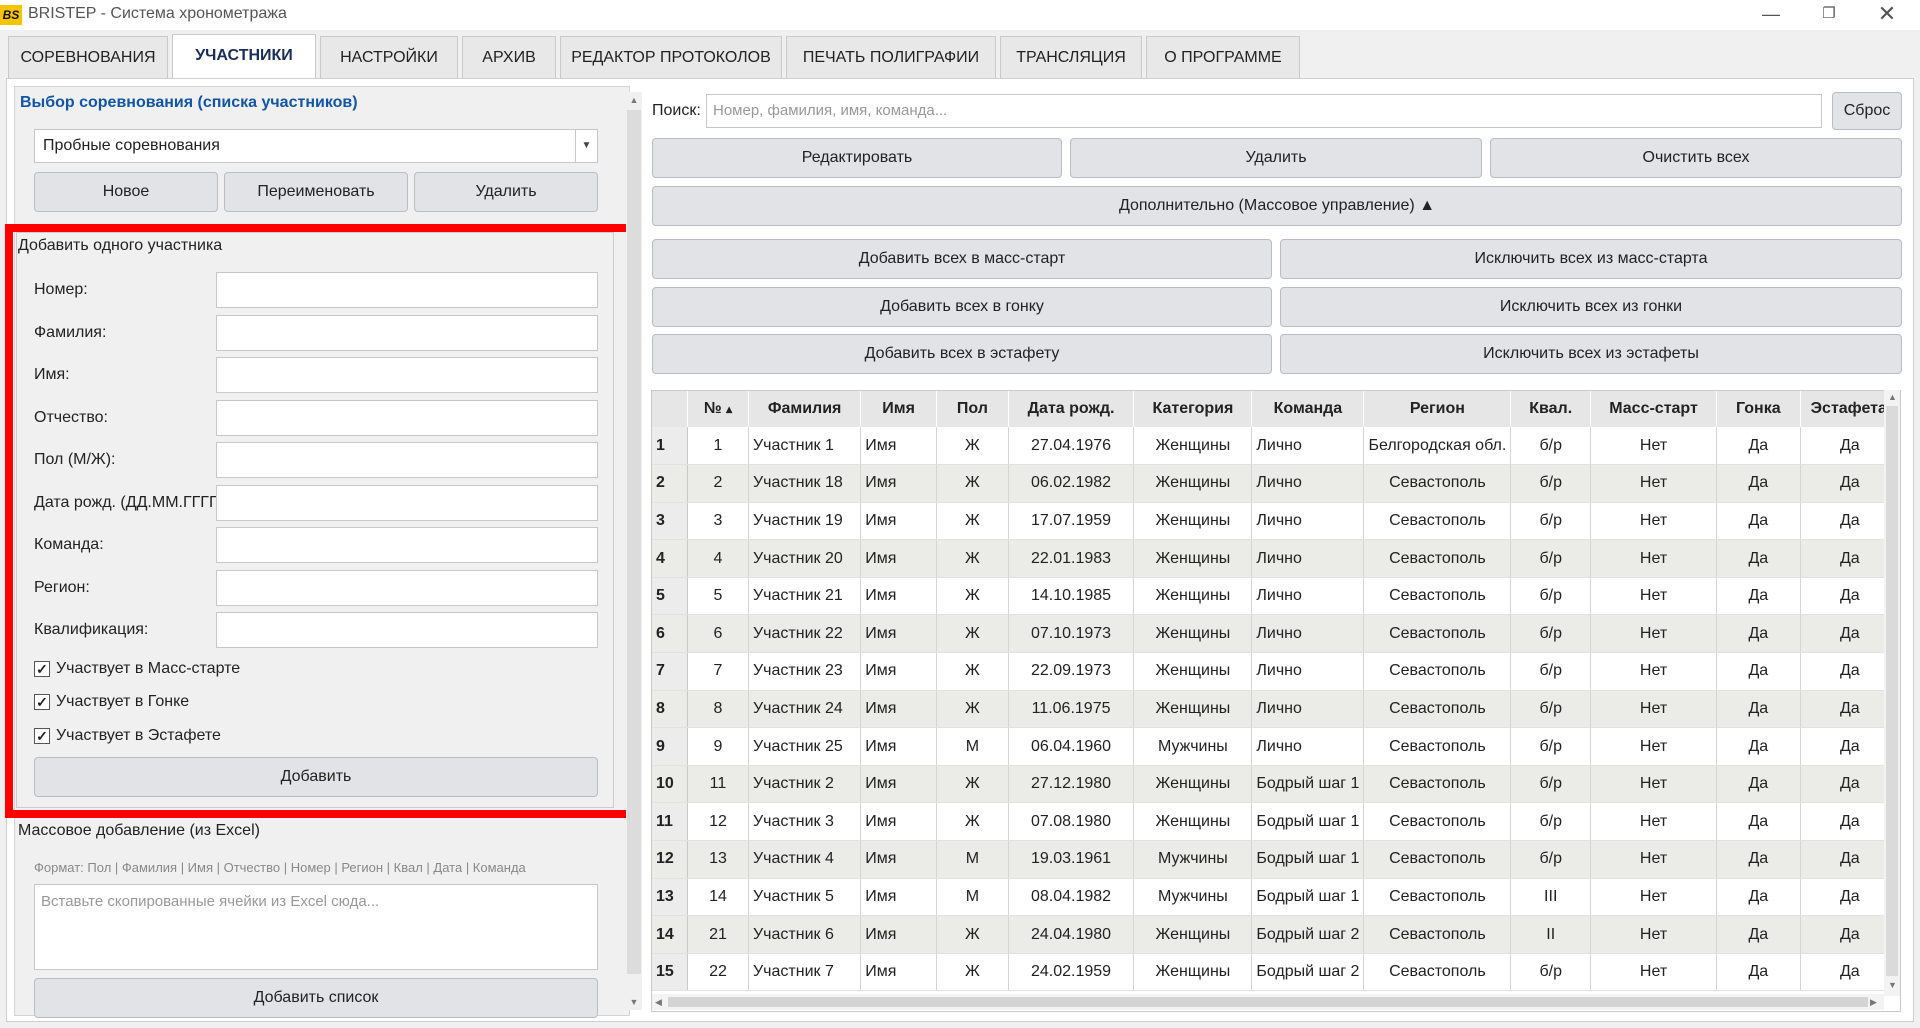  Describe the element at coordinates (1277, 206) in the screenshot. I see `mass-management-toggle: Дополнительно (Массовое управление) ▲` at that location.